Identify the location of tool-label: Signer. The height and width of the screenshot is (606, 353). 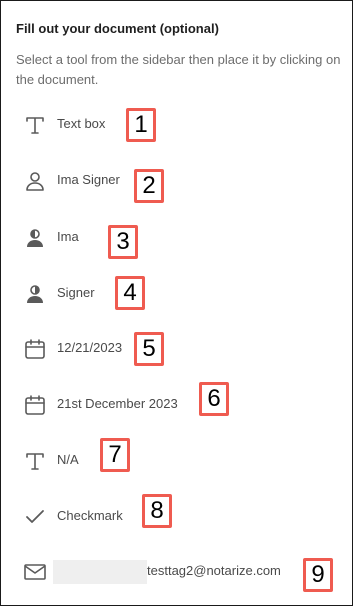
(76, 292).